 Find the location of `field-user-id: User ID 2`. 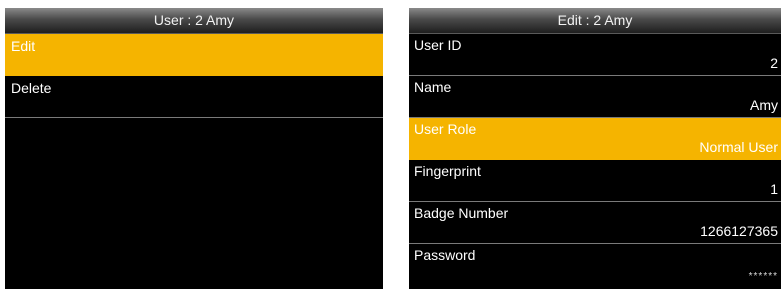

field-user-id: User ID 2 is located at coordinates (595, 55).